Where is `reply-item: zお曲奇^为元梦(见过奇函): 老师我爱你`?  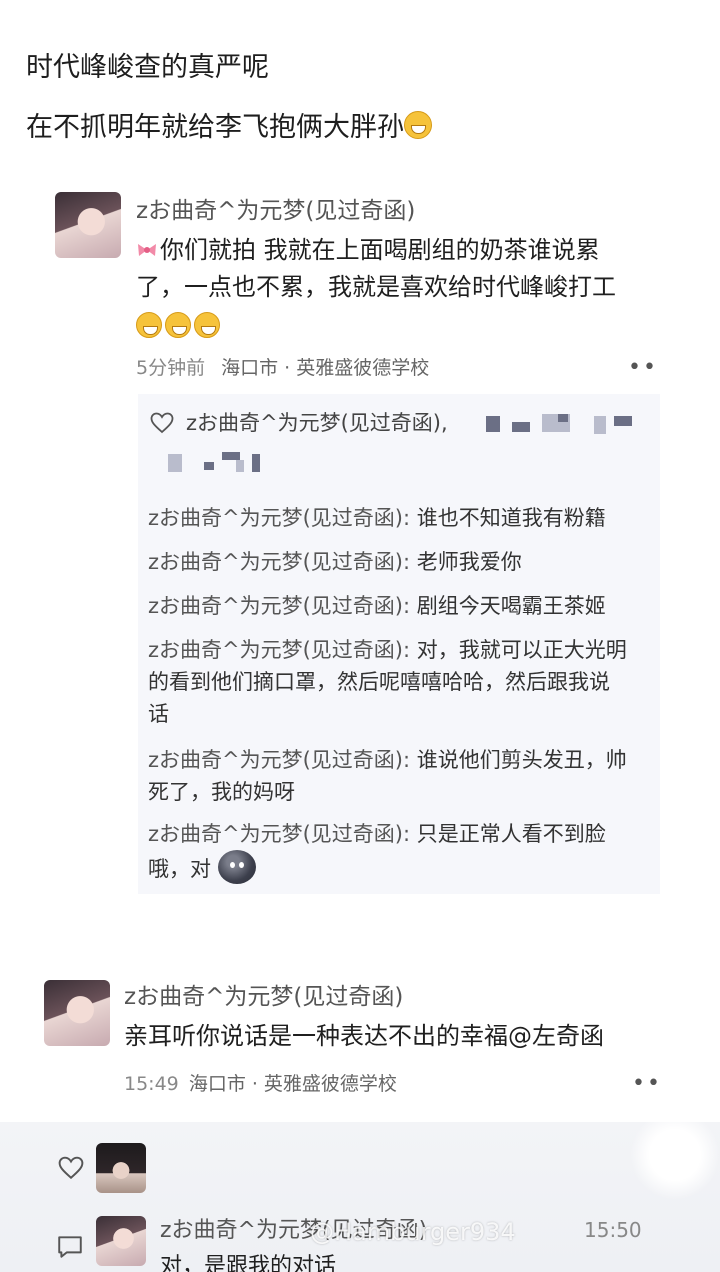 reply-item: zお曲奇^为元梦(见过奇函): 老师我爱你 is located at coordinates (403, 562).